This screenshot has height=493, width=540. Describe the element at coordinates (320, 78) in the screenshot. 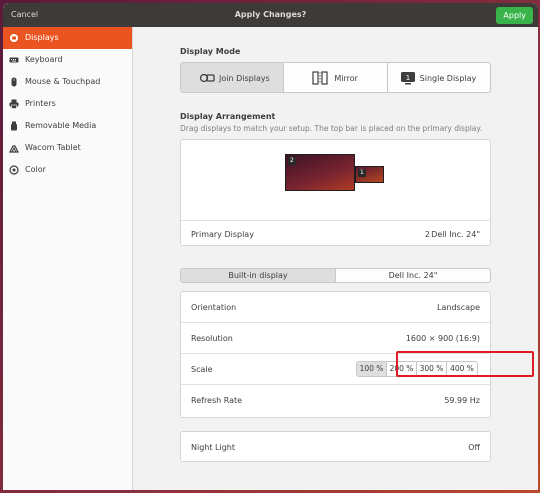

I see `mirror-icon` at that location.